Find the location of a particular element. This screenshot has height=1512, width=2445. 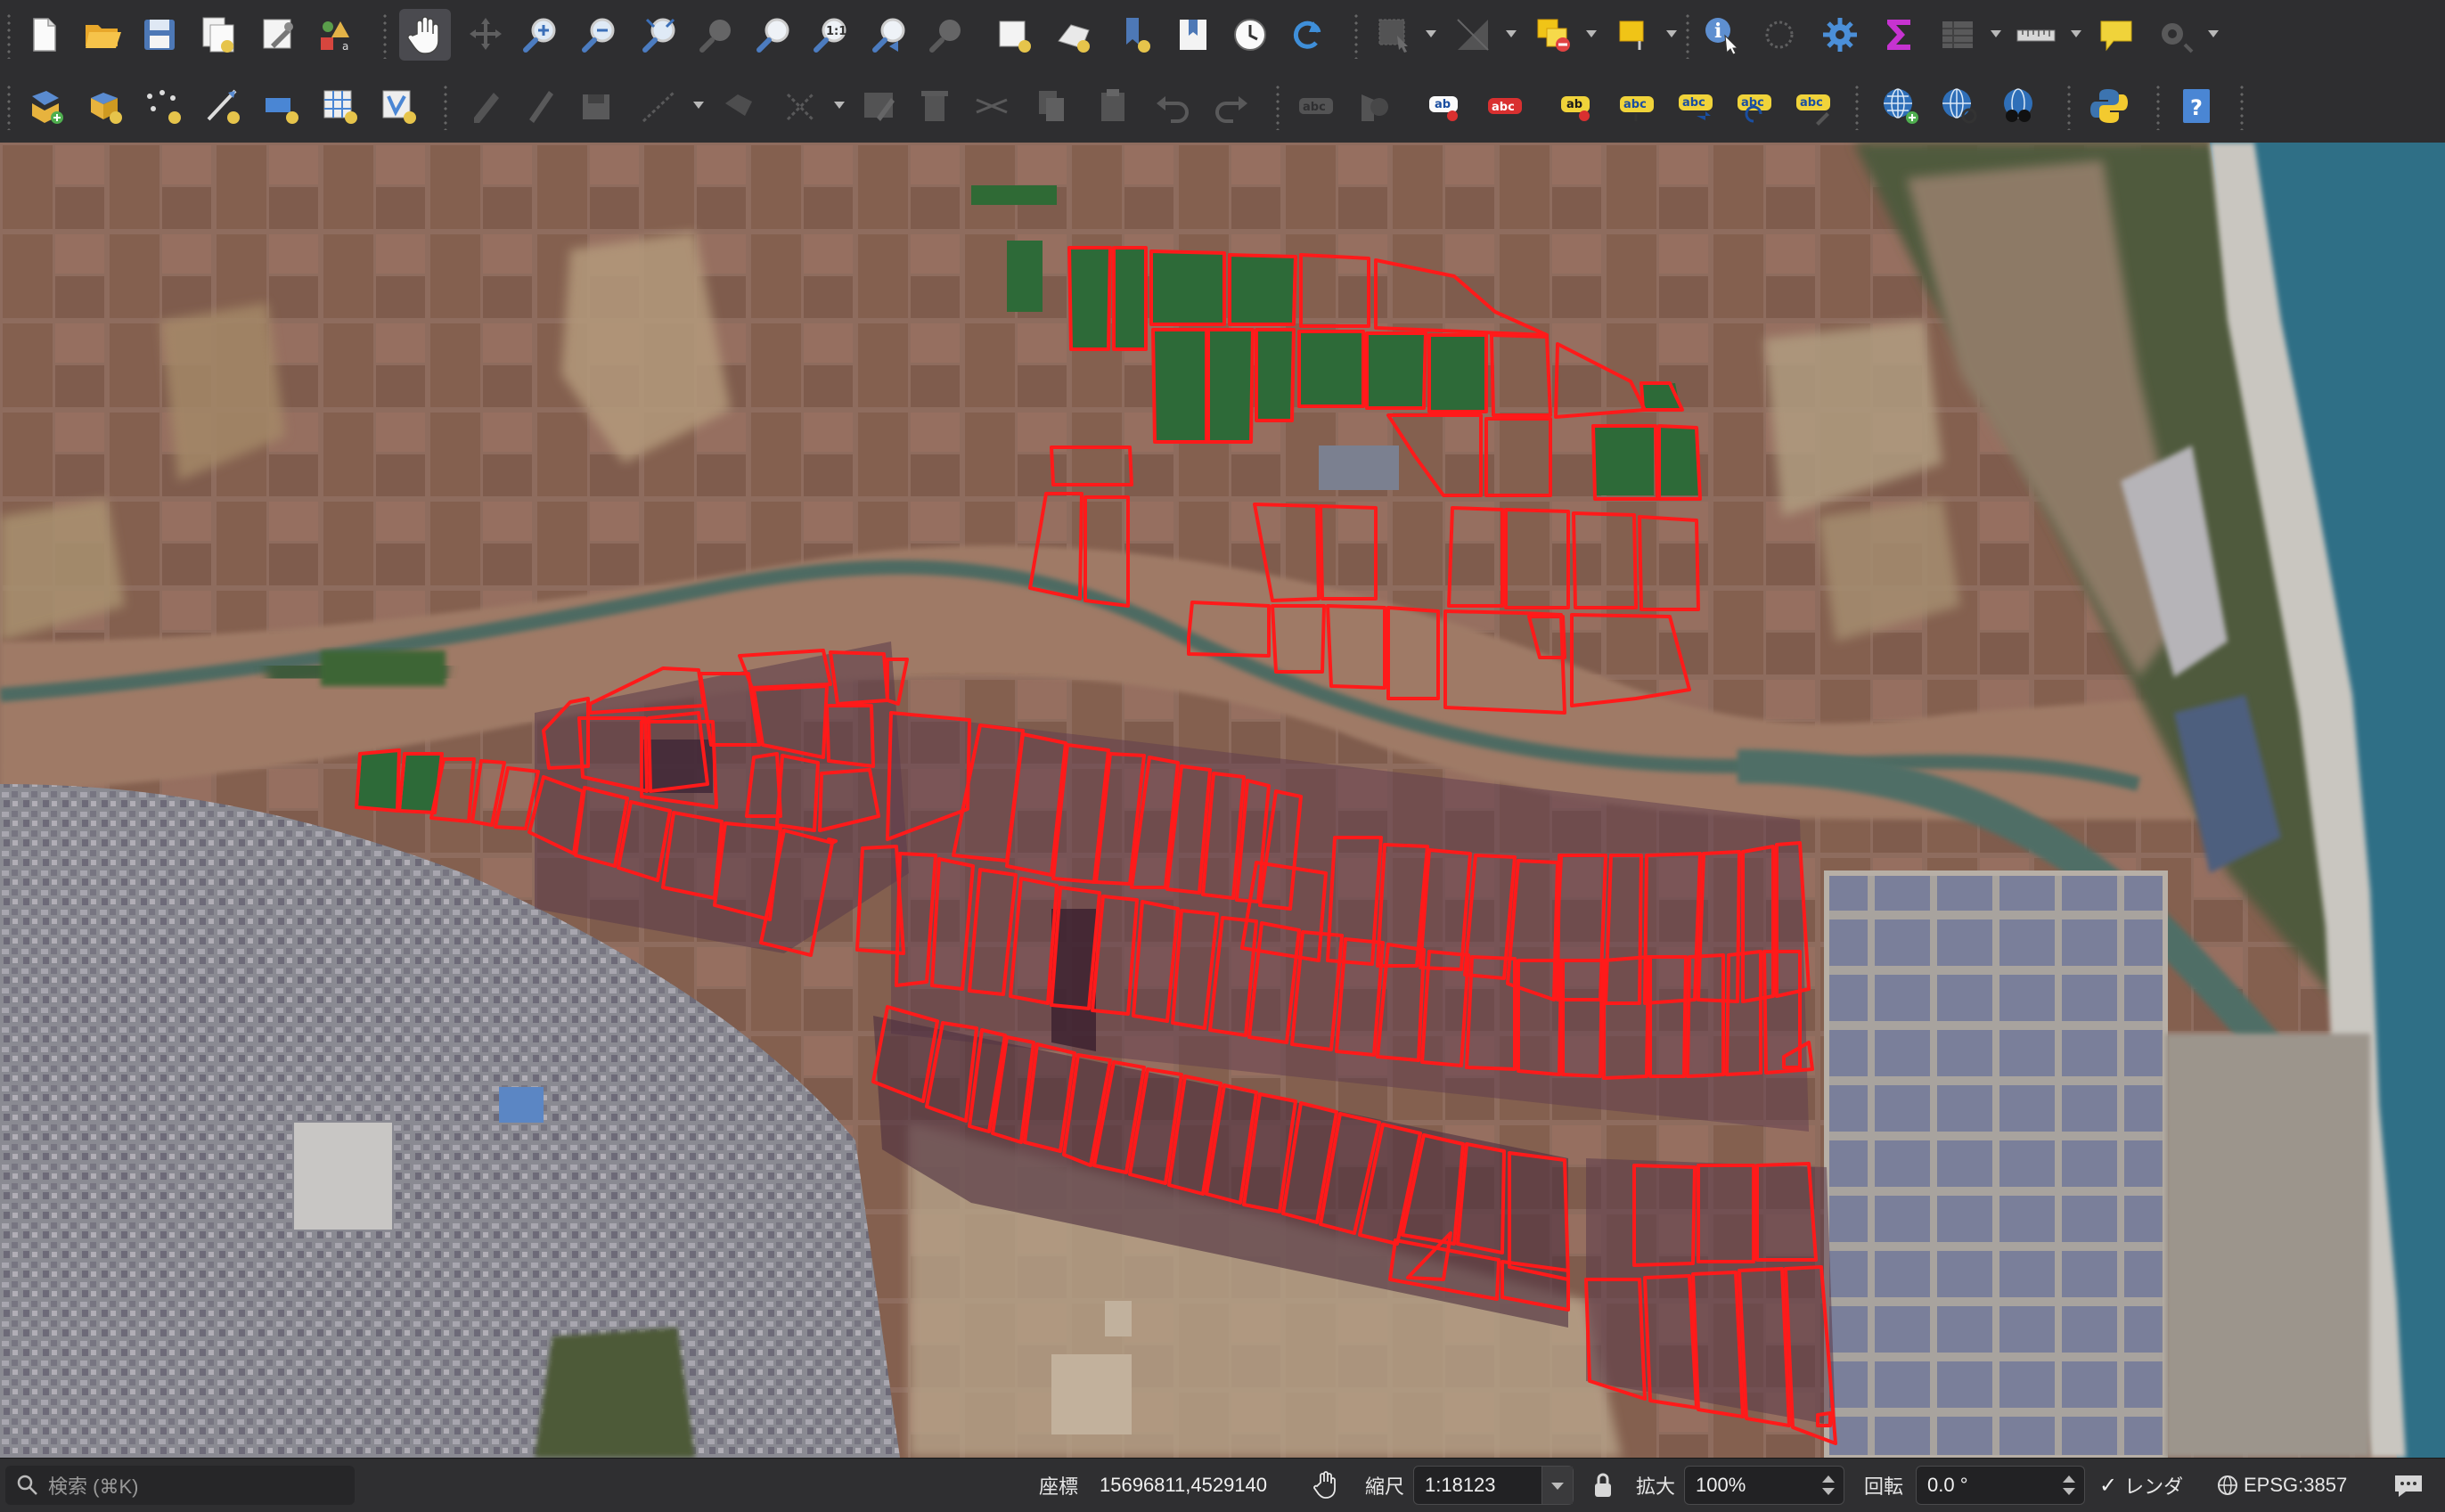

zoom-to-layer-icon is located at coordinates (774, 35).